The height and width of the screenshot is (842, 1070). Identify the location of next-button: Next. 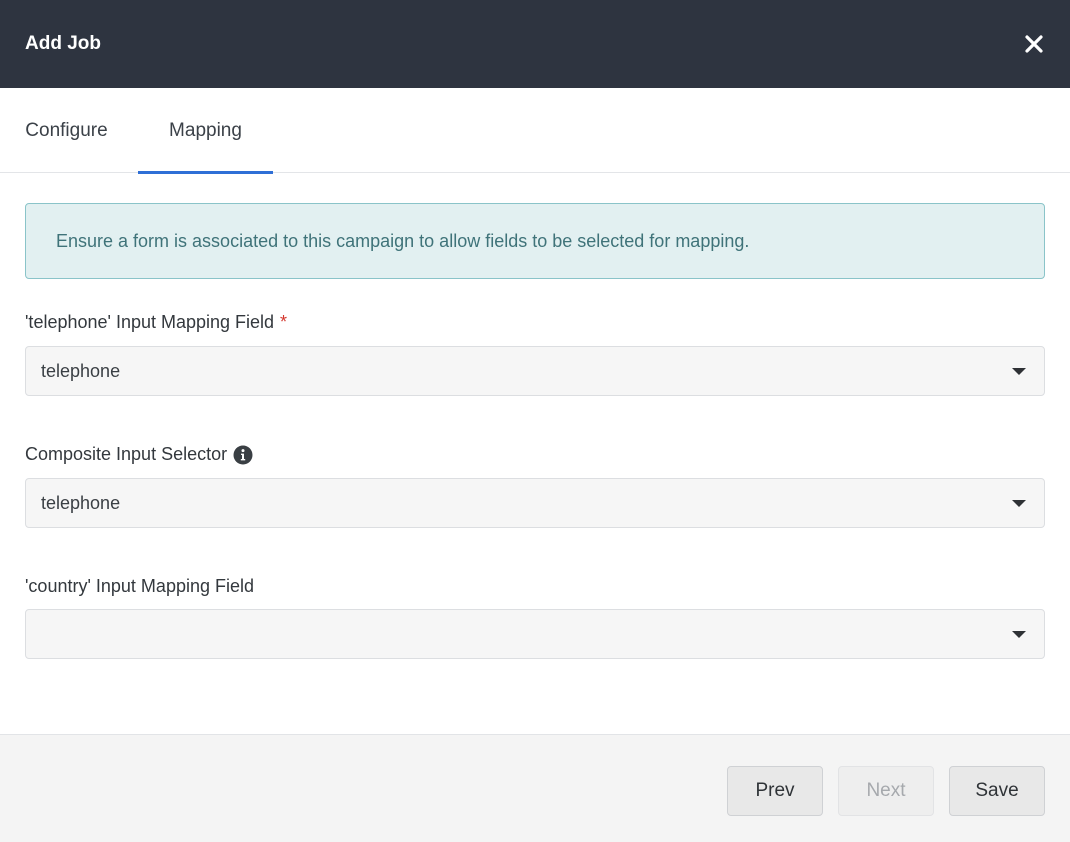
(886, 791).